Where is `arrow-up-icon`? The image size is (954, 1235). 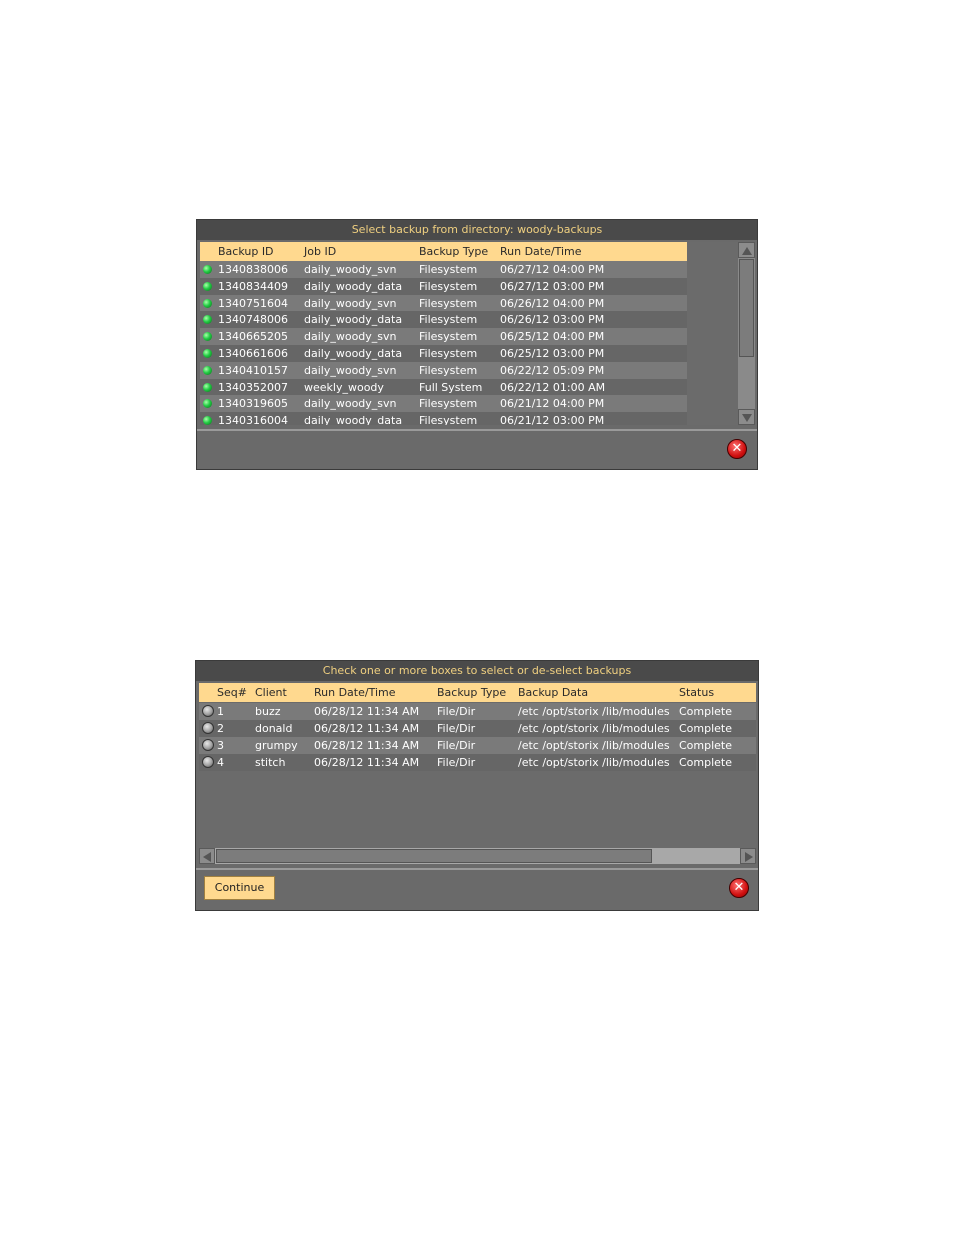
arrow-up-icon is located at coordinates (747, 251).